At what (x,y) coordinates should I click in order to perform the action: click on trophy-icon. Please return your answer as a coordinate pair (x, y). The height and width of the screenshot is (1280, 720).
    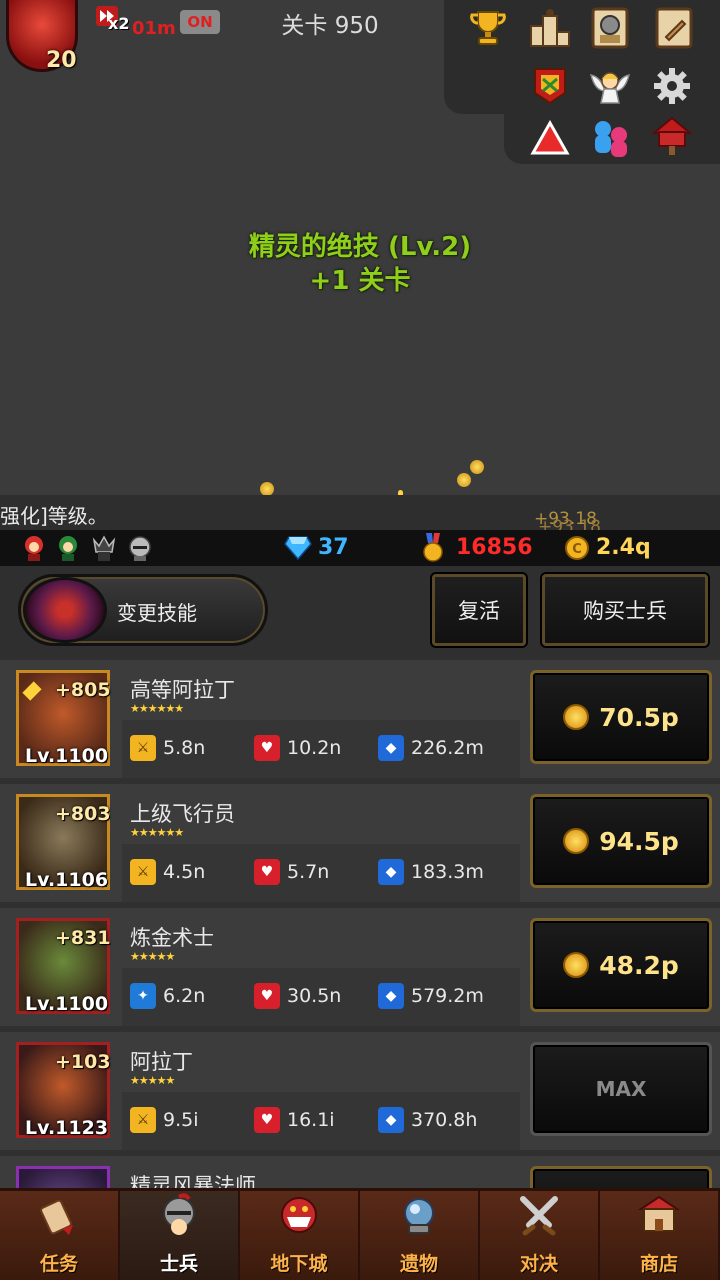
    Looking at the image, I should click on (488, 28).